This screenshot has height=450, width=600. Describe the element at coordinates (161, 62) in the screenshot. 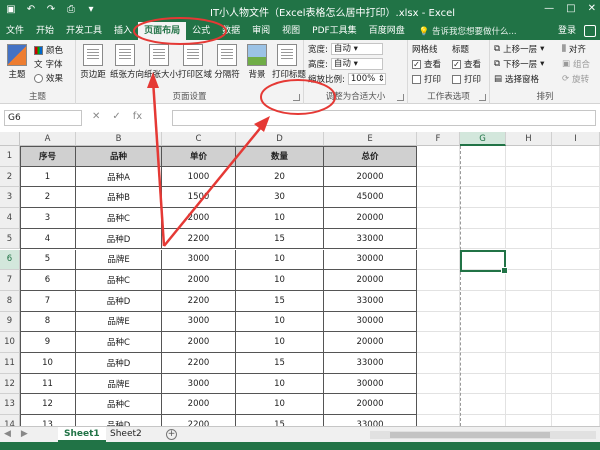

I see `paper-size-button: 纸张大小` at that location.